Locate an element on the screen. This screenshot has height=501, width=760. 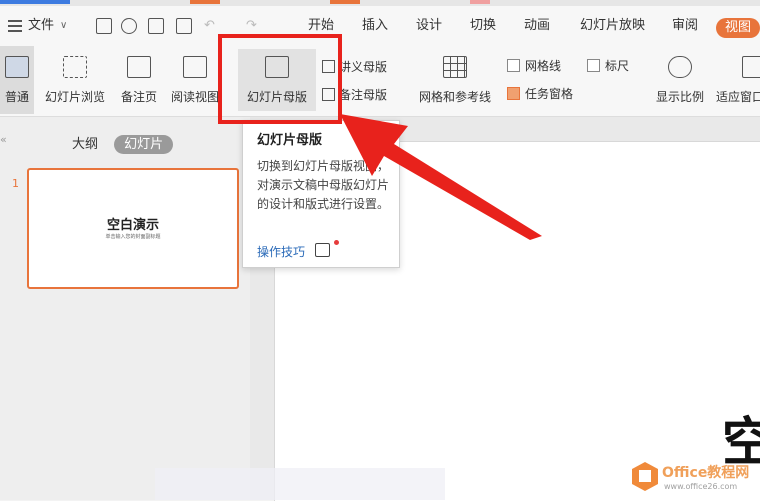
collapse-panel-icon: « is located at coordinates (3, 139).